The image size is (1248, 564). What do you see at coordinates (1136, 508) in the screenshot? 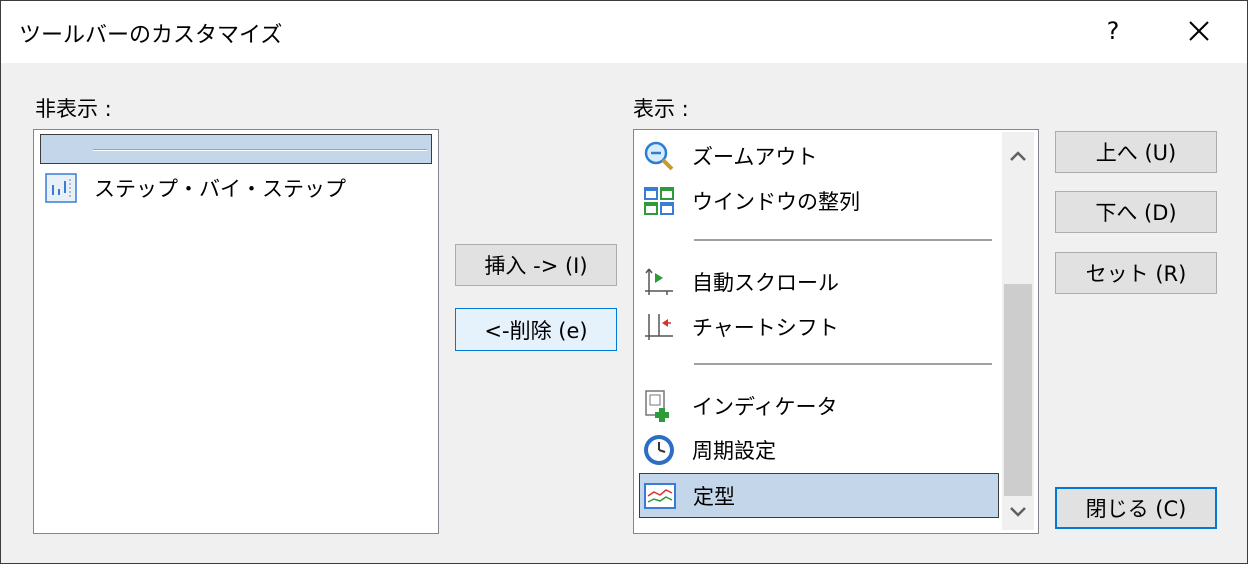
I see `close-button: 閉じる (C)` at bounding box center [1136, 508].